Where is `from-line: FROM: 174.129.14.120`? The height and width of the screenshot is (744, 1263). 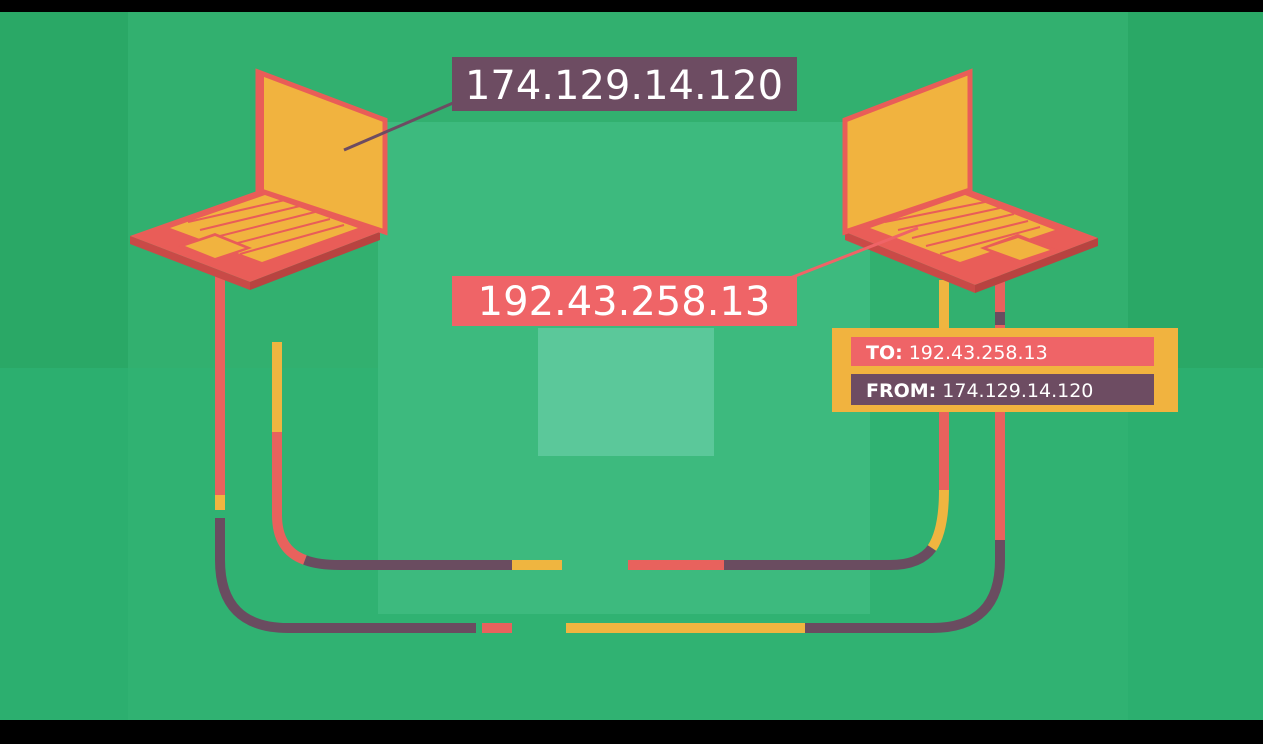 from-line: FROM: 174.129.14.120 is located at coordinates (979, 391).